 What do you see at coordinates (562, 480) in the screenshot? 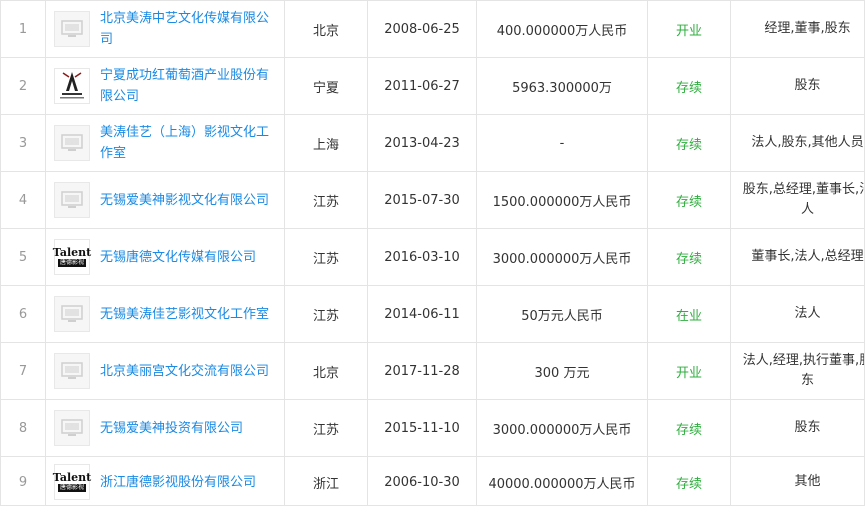
I see `capital-cell: 40000.000000万人民币` at bounding box center [562, 480].